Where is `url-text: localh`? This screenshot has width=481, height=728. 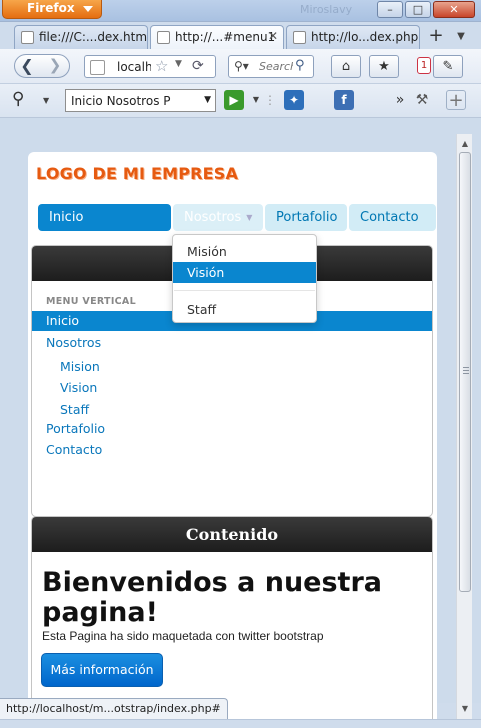 url-text: localh is located at coordinates (134, 67).